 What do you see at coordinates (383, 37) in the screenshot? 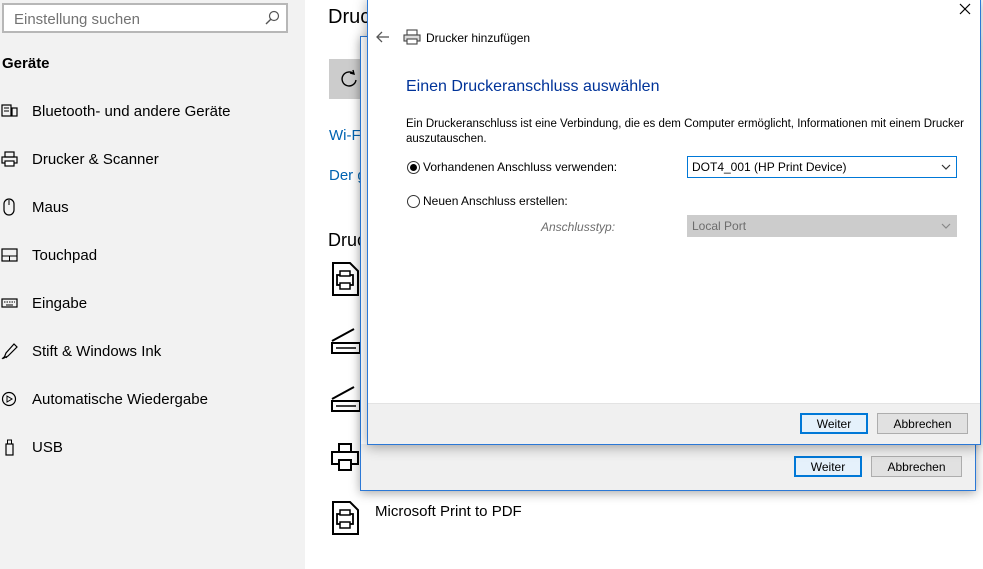
I see `back-arrow-icon` at bounding box center [383, 37].